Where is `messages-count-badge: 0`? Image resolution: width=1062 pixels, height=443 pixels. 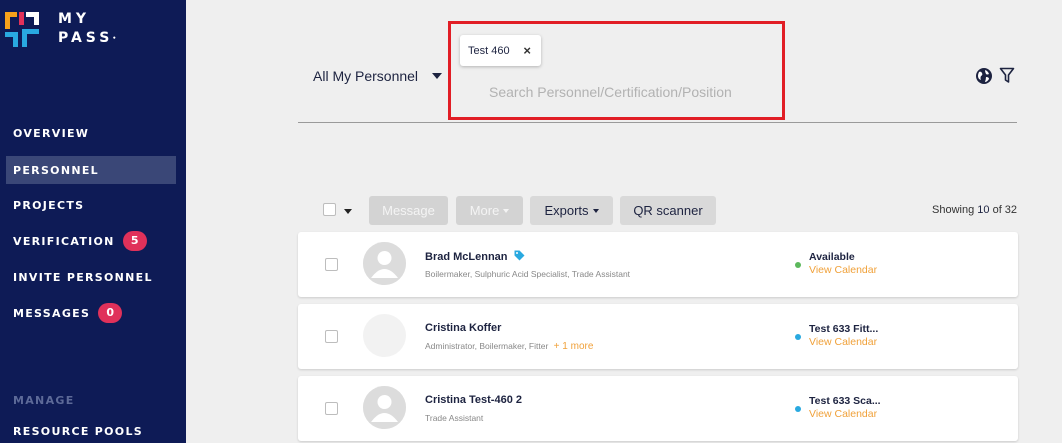 messages-count-badge: 0 is located at coordinates (110, 313).